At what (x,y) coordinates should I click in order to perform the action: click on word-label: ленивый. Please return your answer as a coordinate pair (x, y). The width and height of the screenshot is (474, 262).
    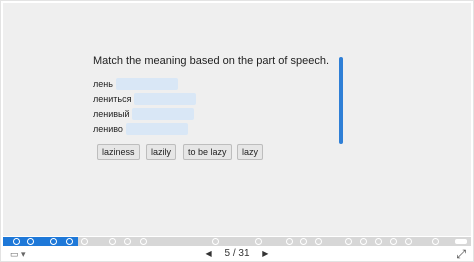
    Looking at the image, I should click on (111, 114).